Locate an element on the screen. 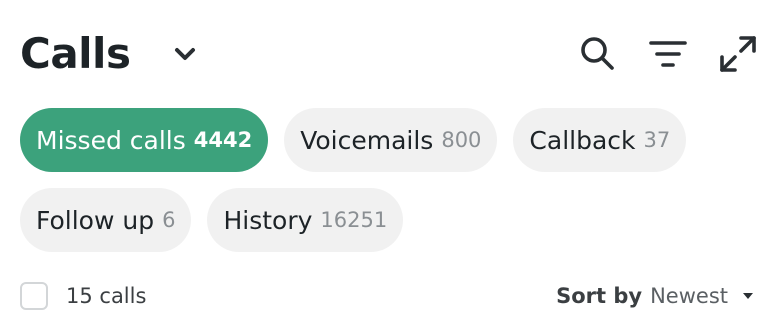  sort-label: Sort by is located at coordinates (599, 296).